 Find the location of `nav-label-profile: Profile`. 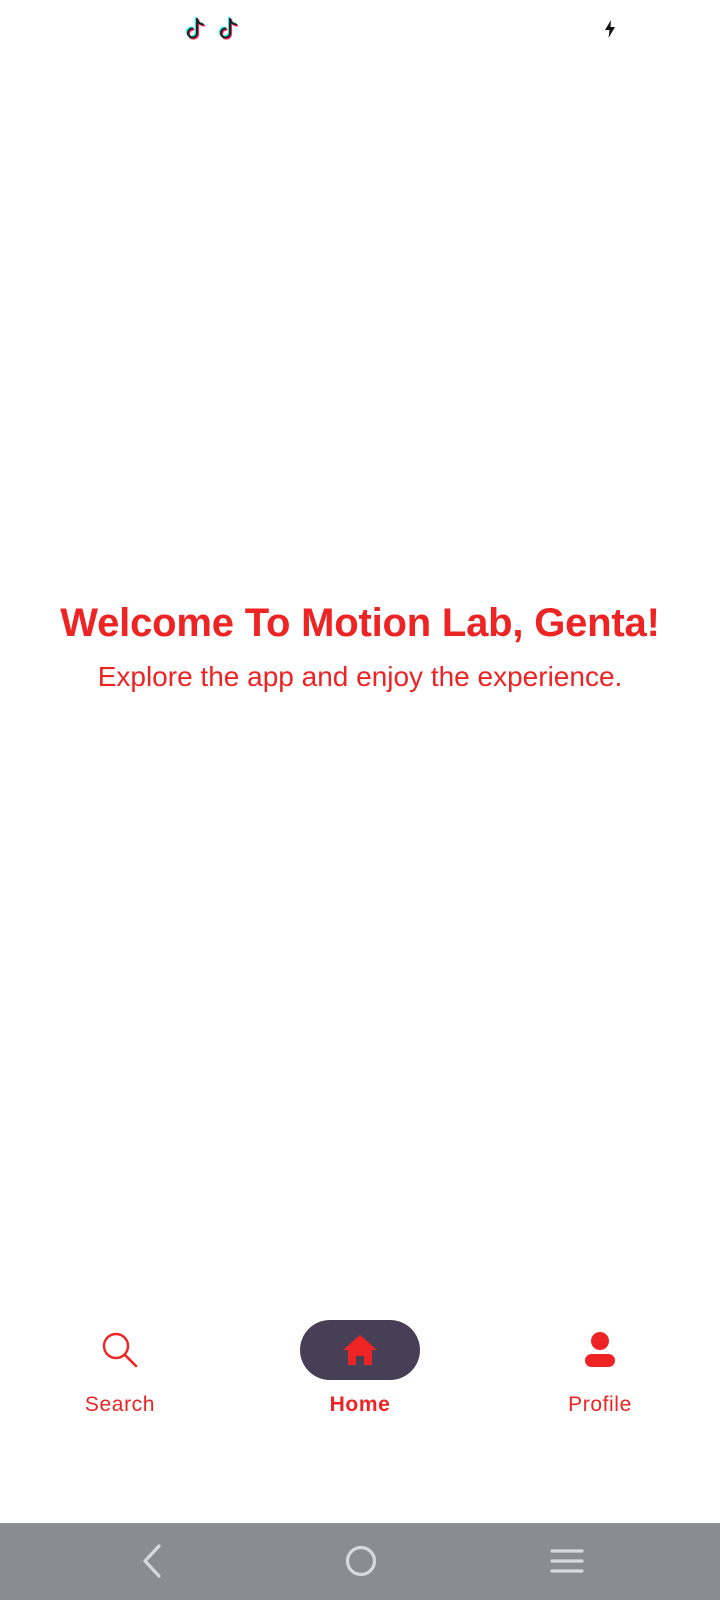

nav-label-profile: Profile is located at coordinates (600, 1404).